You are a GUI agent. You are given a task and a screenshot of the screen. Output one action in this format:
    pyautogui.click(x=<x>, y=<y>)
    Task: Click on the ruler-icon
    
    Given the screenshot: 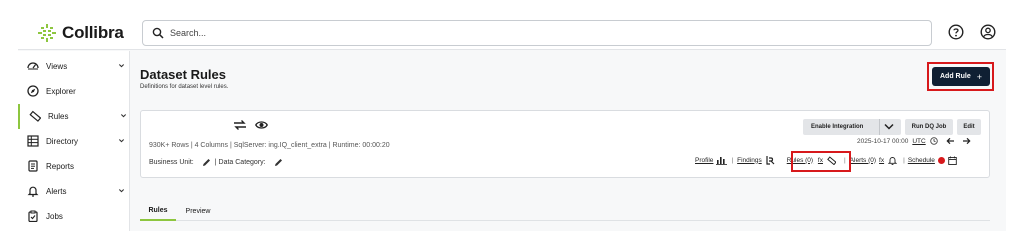 What is the action you would take?
    pyautogui.click(x=35, y=116)
    